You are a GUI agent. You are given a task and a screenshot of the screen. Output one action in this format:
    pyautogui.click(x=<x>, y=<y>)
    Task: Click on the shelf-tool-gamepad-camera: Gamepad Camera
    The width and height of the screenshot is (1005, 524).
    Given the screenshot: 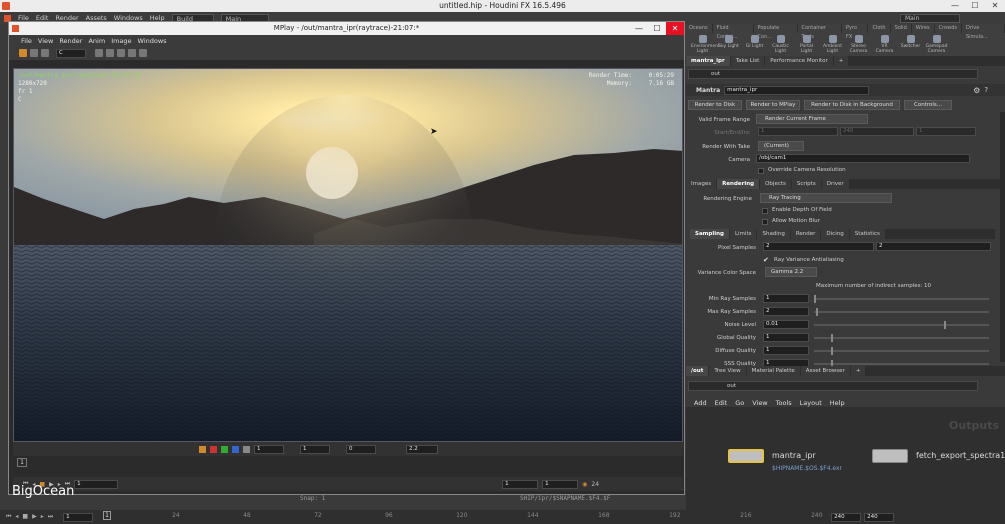 What is the action you would take?
    pyautogui.click(x=936, y=44)
    